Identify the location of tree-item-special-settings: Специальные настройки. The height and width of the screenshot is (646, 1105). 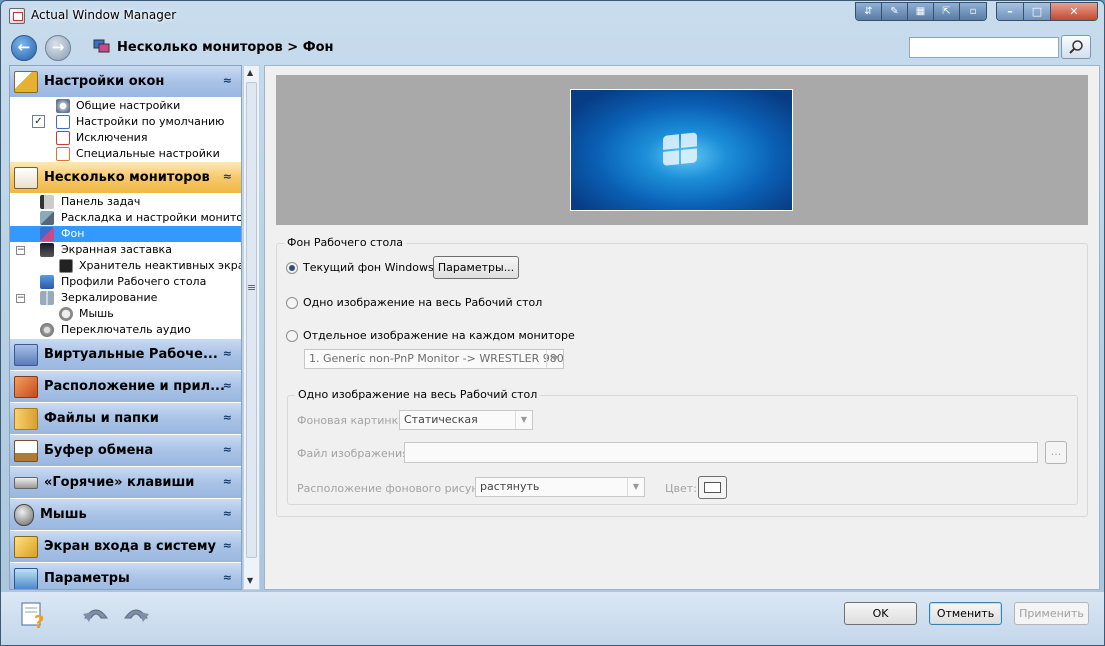
(125, 154).